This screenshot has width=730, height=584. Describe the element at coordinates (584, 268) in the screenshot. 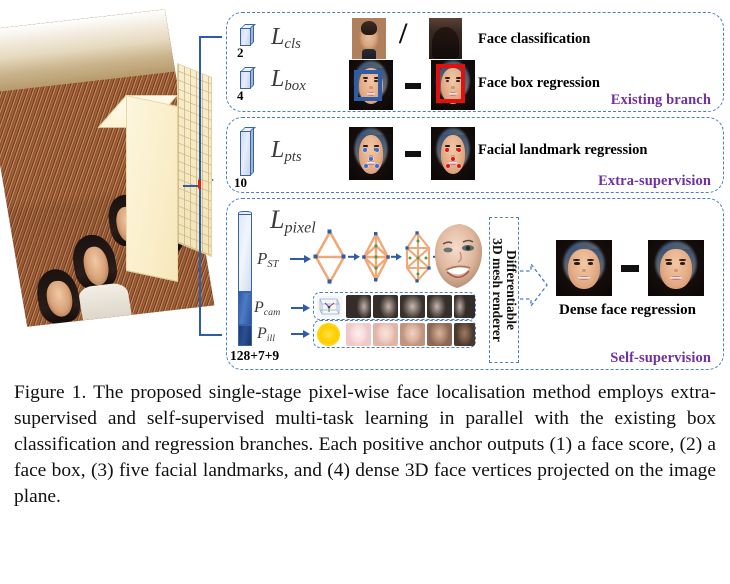

I see `thumb-rendered-face` at that location.